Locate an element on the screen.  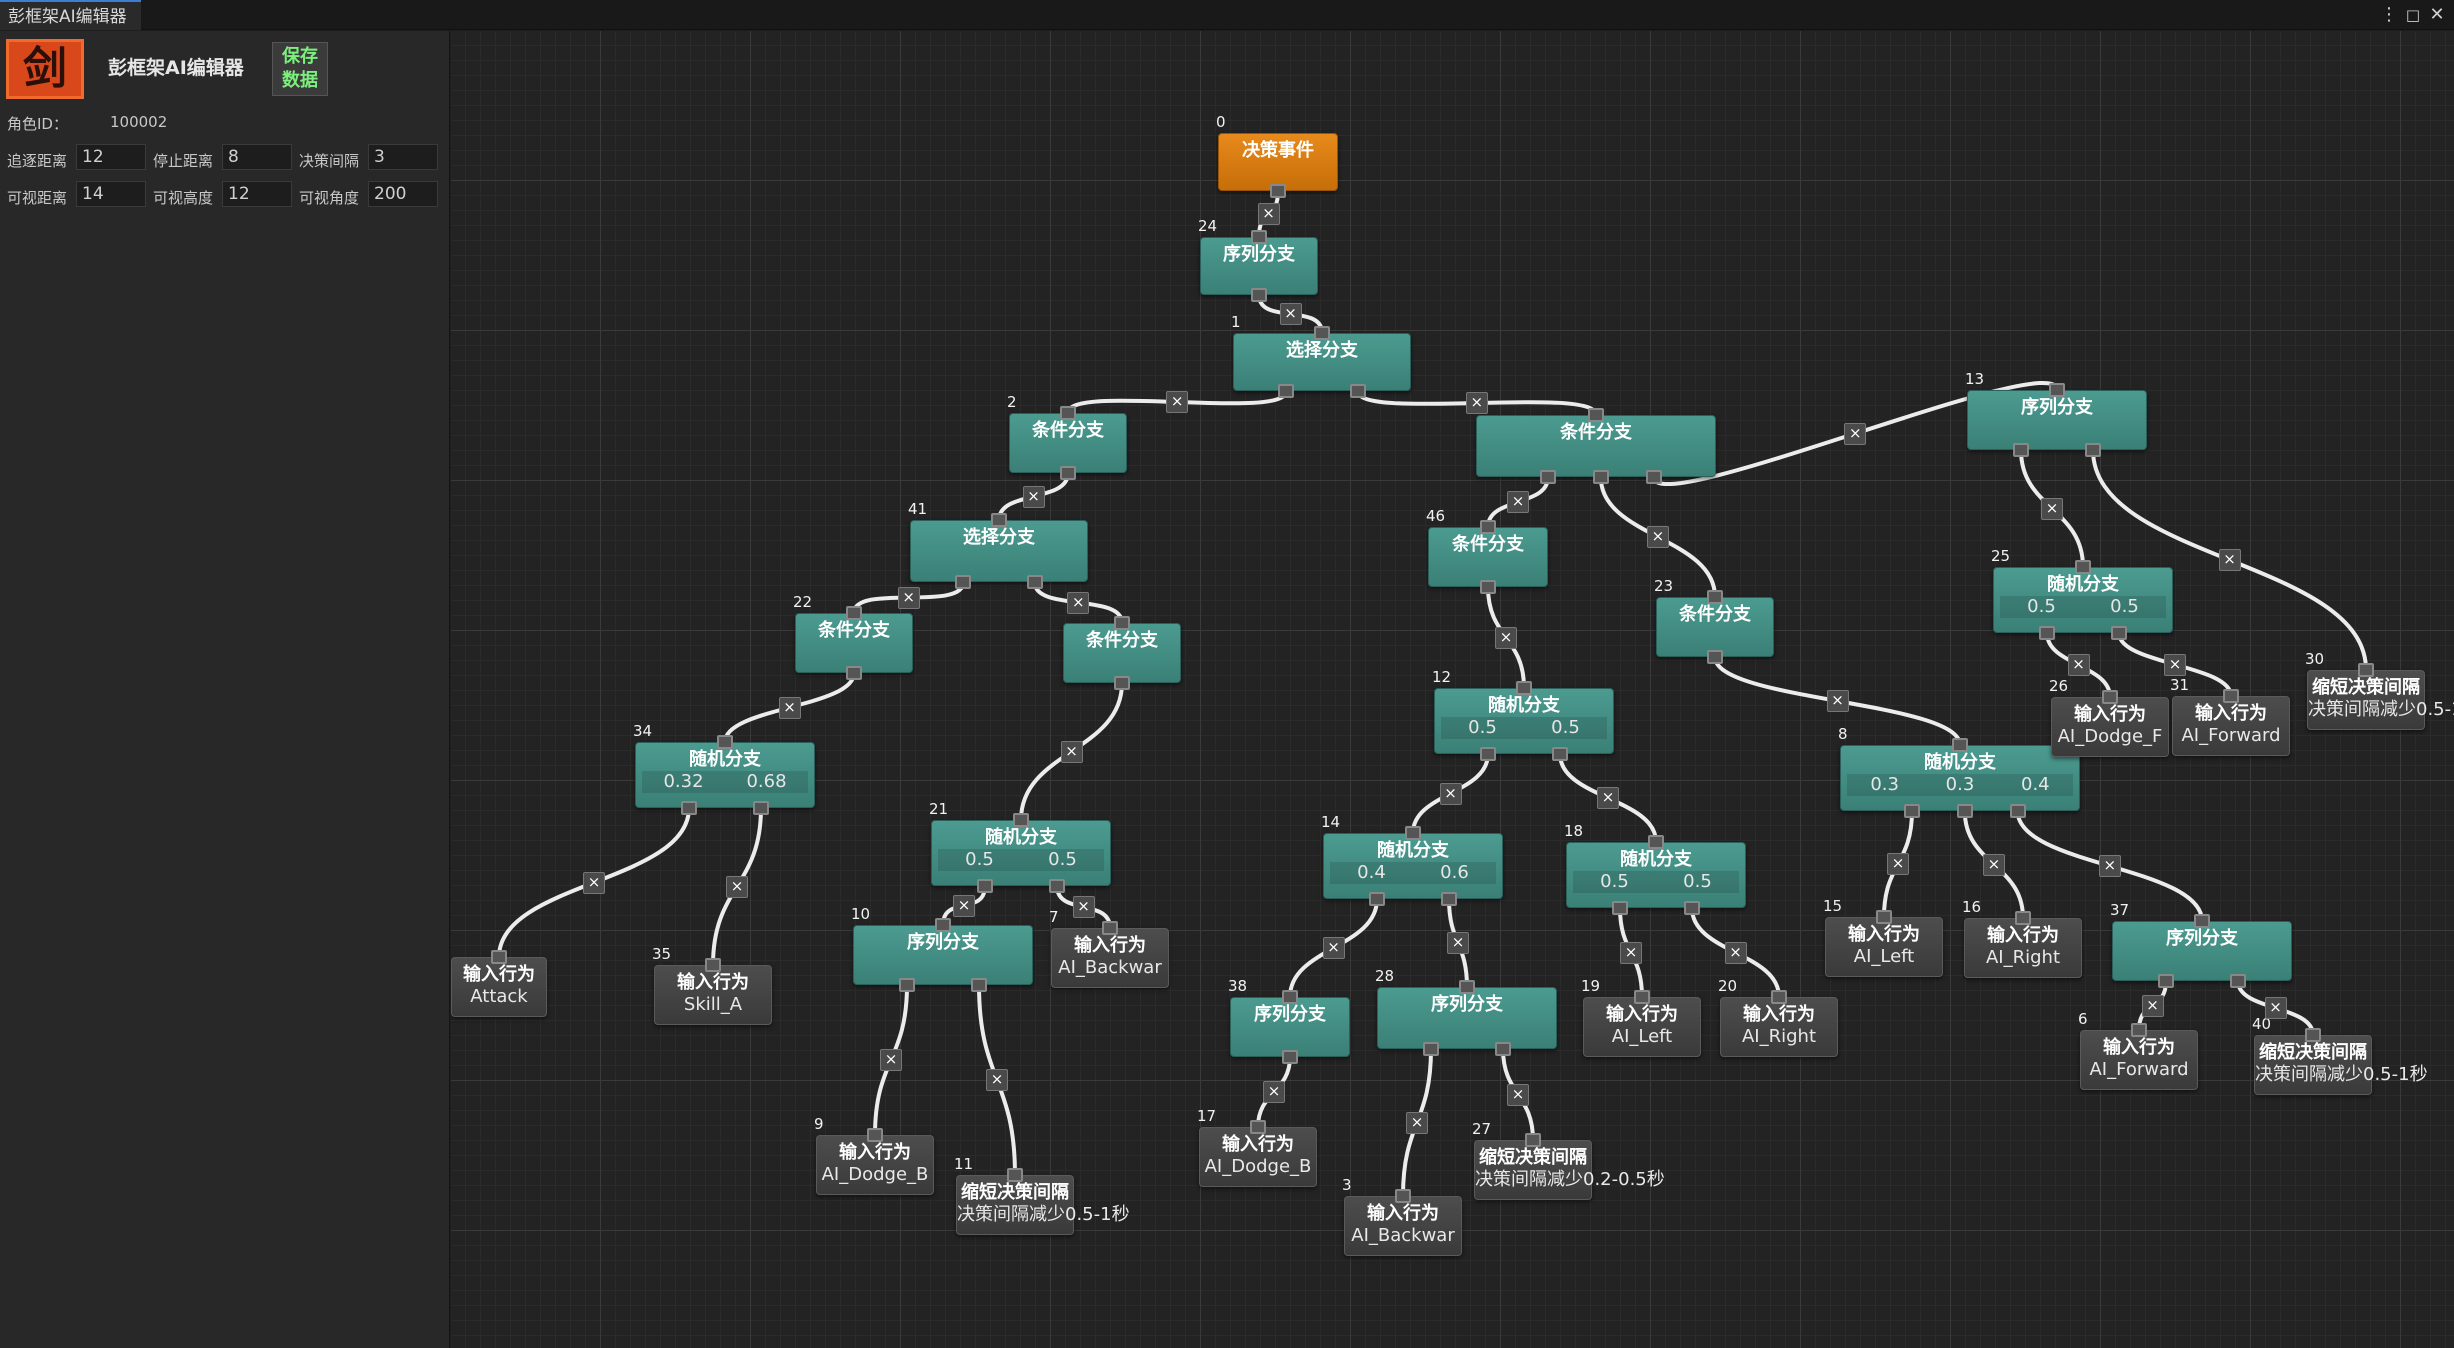
stop-distance-field: 8 is located at coordinates (257, 157).